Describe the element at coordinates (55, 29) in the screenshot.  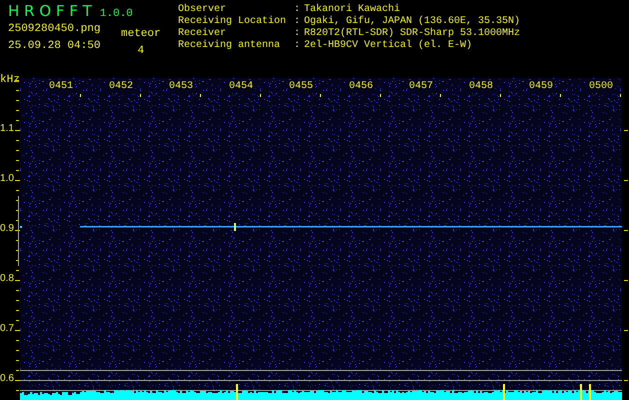
I see `file-name: 2509280450.png` at that location.